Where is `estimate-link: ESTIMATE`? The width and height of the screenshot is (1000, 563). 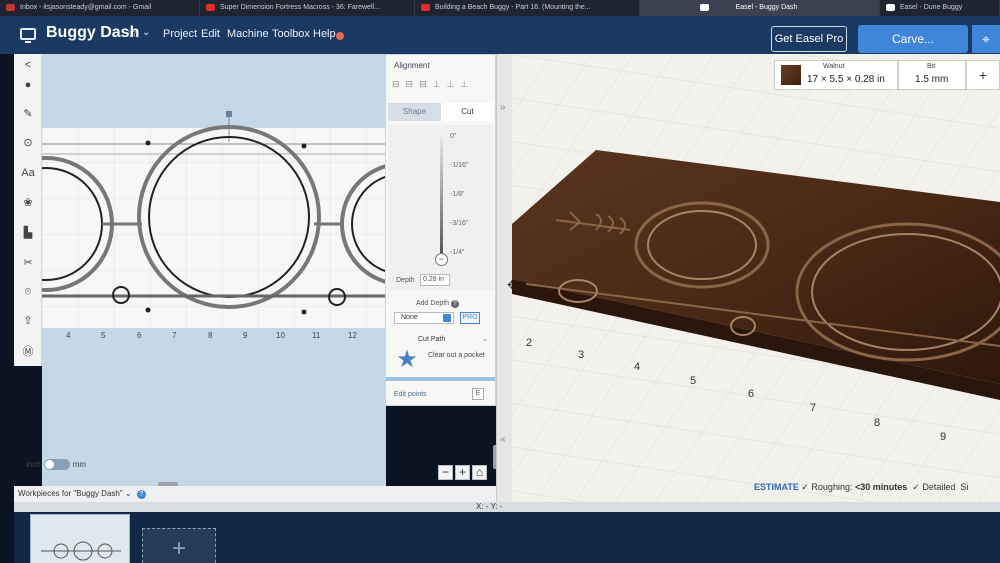
estimate-link: ESTIMATE is located at coordinates (776, 487).